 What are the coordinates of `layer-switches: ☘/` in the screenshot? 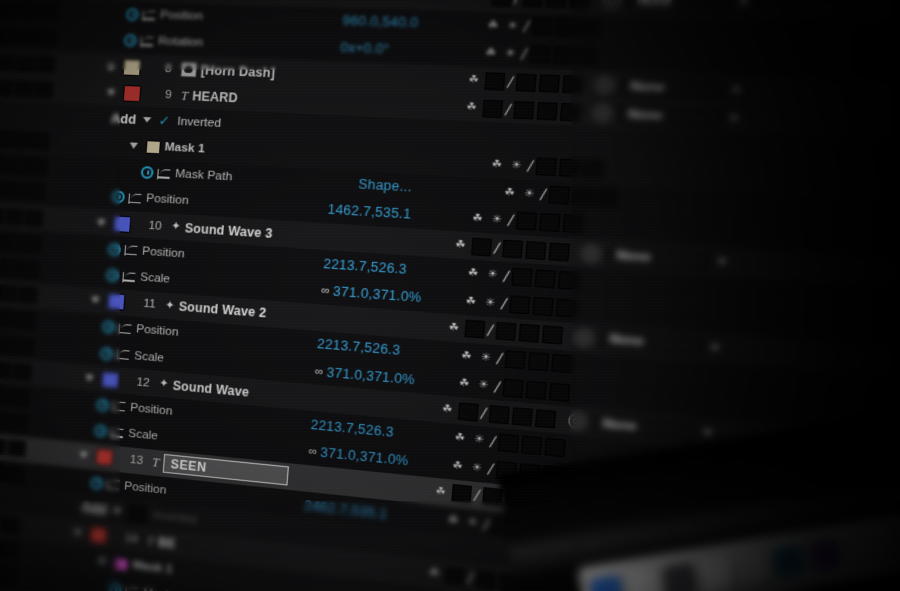 It's located at (530, 82).